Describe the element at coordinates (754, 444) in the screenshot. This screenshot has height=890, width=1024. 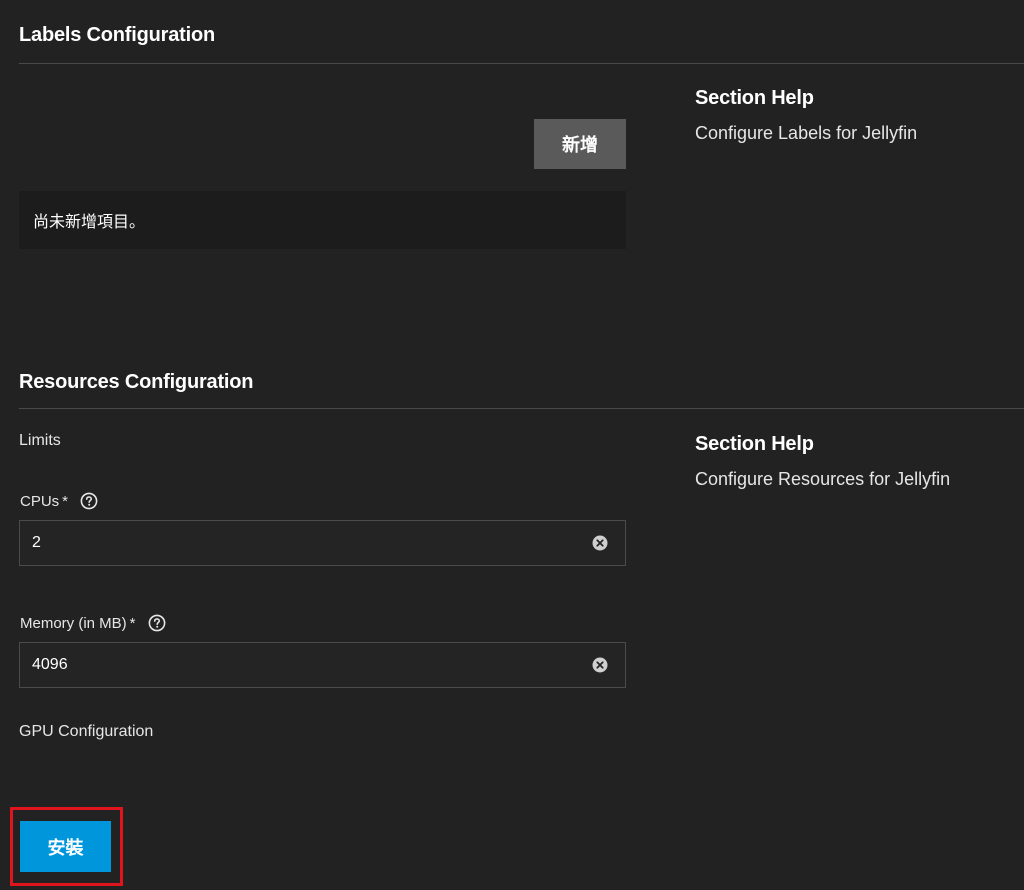
I see `resources-help-title: Section Help` at that location.